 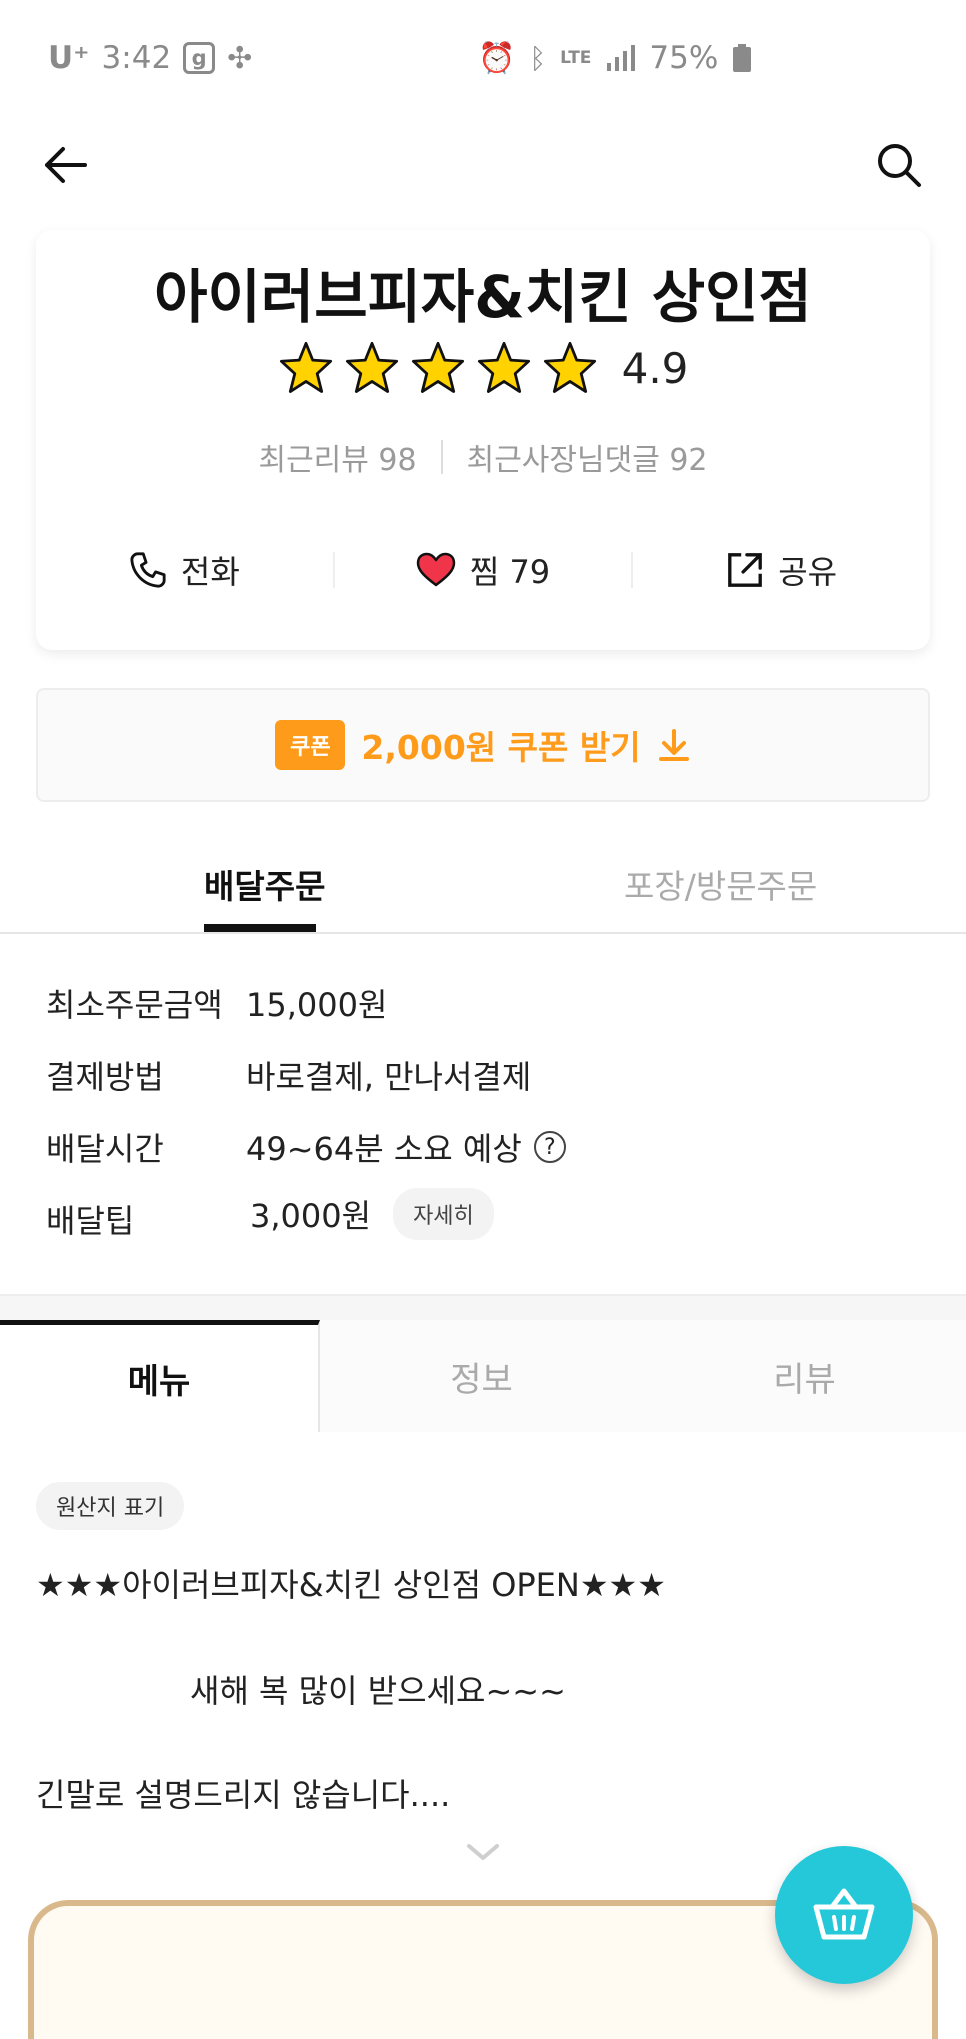 I want to click on battery-icon, so click(x=742, y=58).